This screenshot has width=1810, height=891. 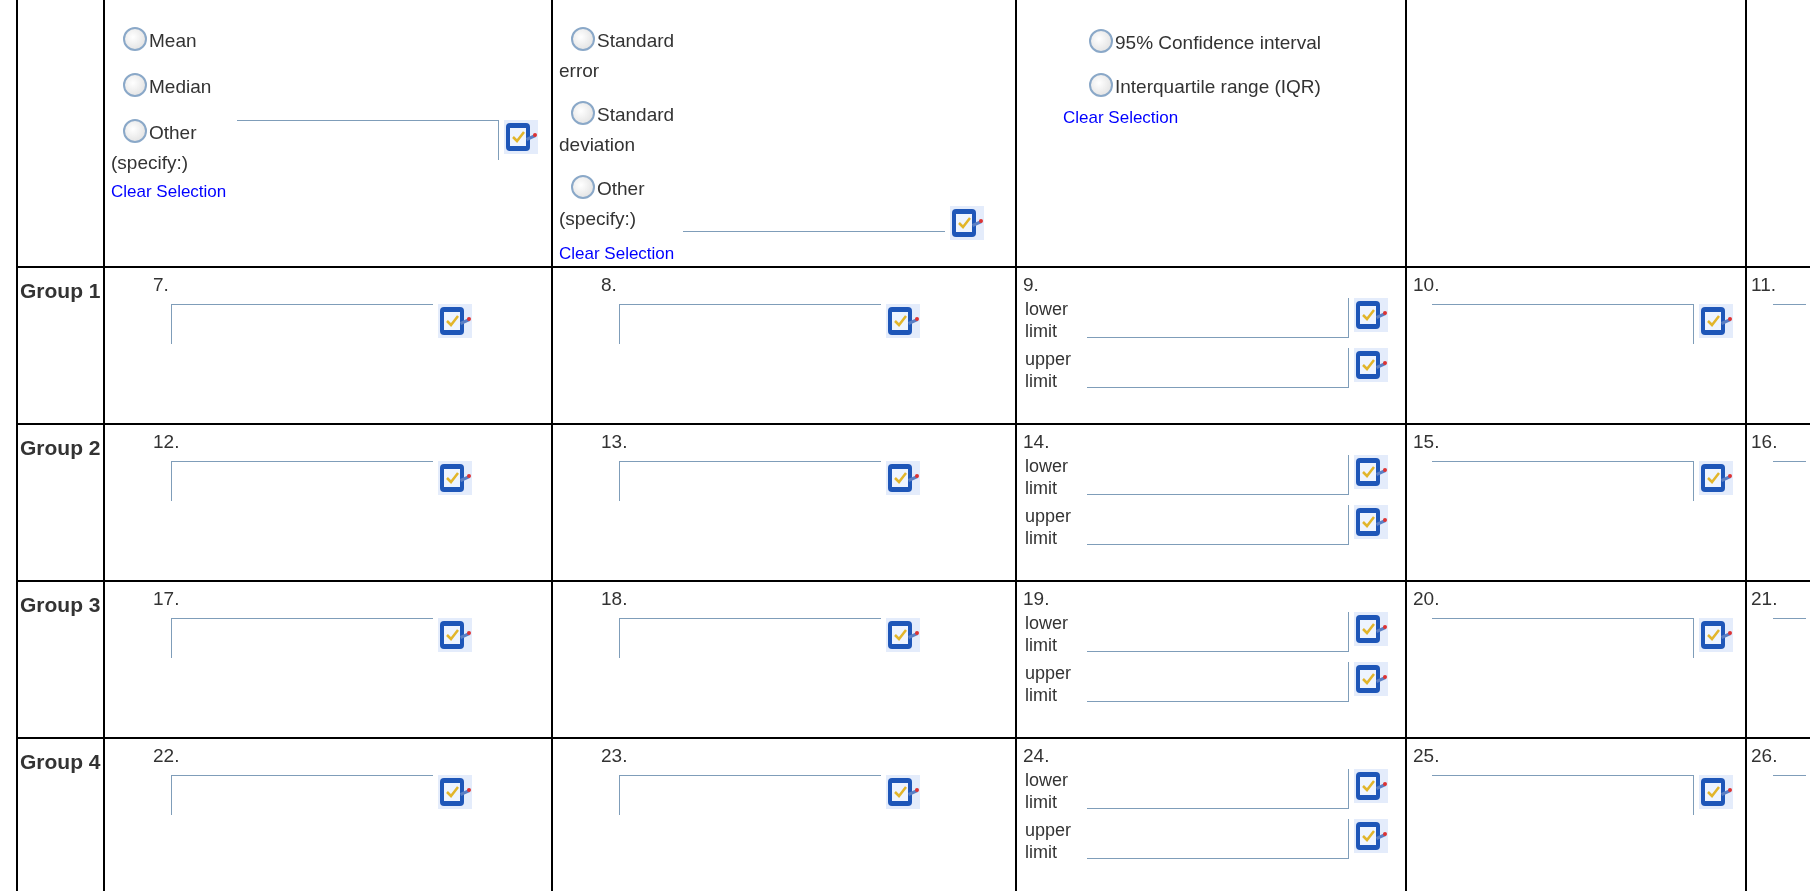 I want to click on question-number: 15., so click(x=1426, y=441).